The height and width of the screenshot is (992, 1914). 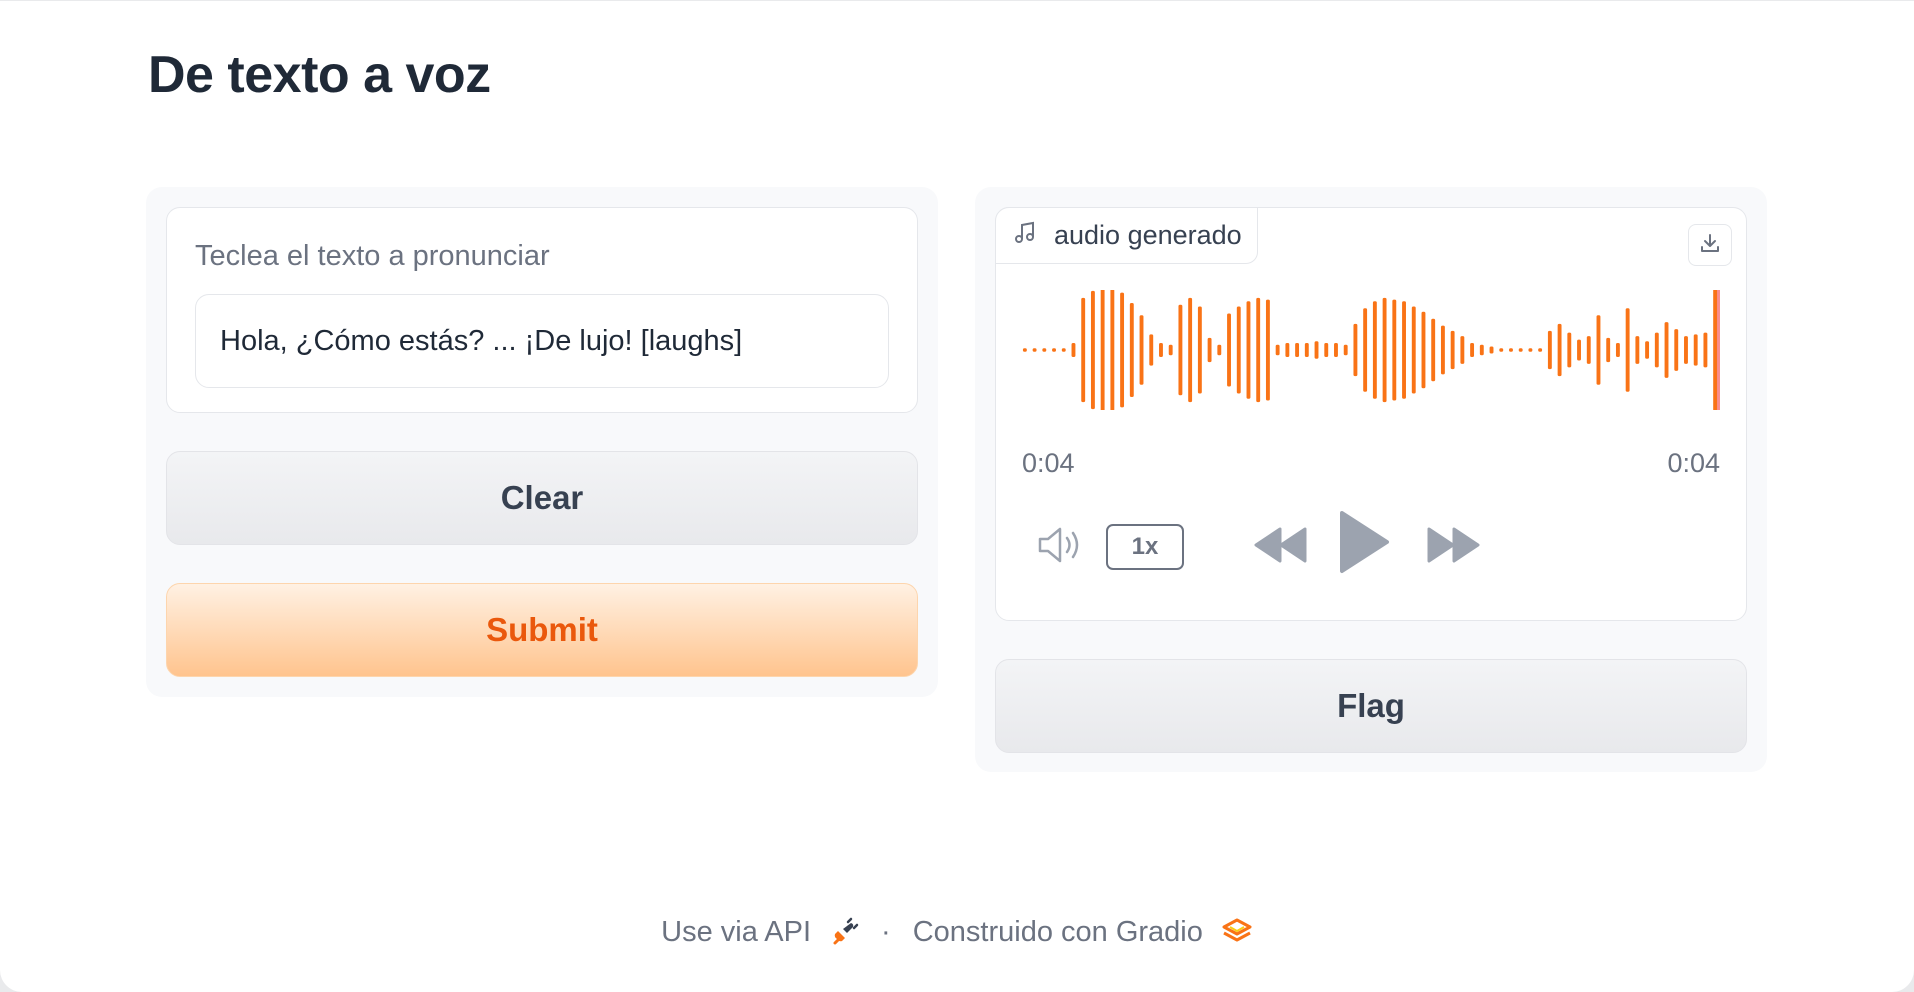 I want to click on playback-rate-button: 1x, so click(x=1145, y=547).